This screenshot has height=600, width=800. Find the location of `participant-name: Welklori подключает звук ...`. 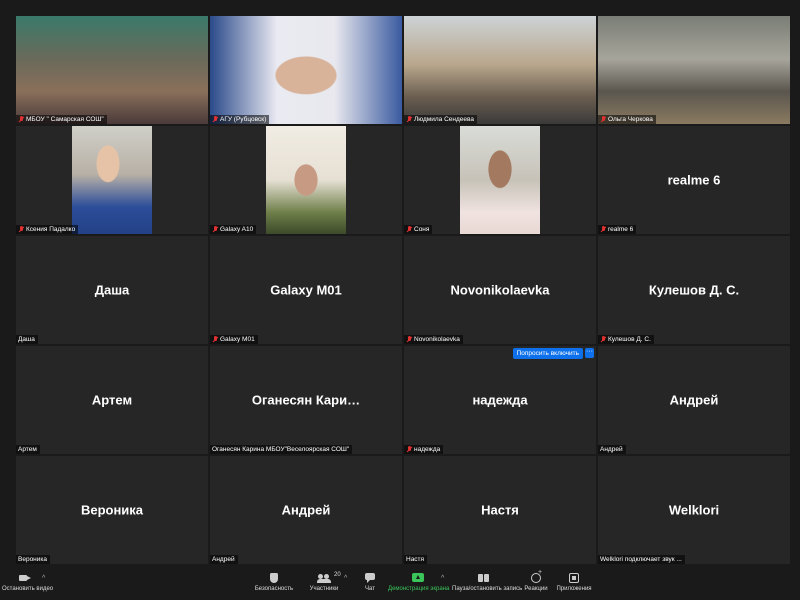

participant-name: Welklori подключает звук ... is located at coordinates (641, 559).